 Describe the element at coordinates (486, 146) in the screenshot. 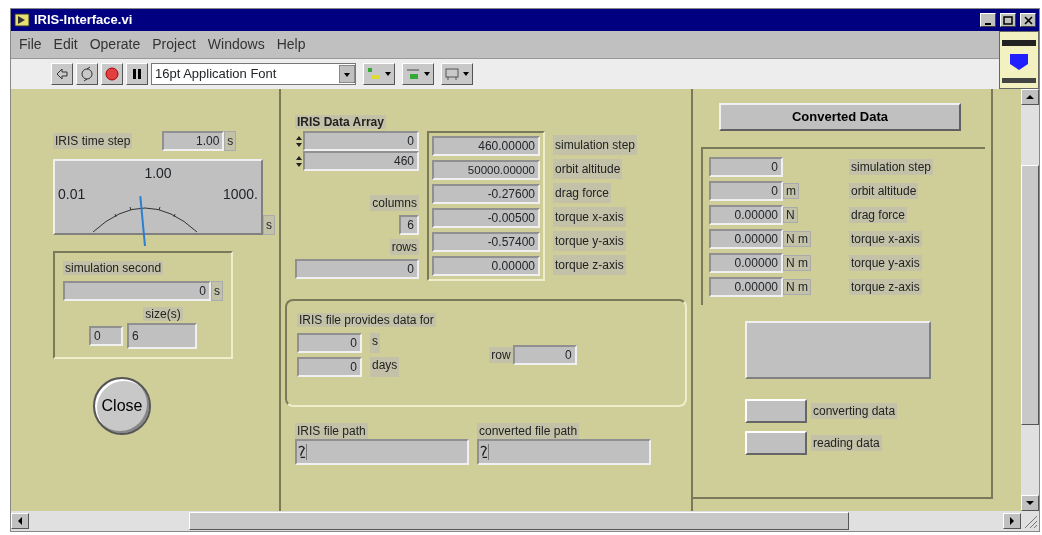

I see `numeric-field: 460.00000` at that location.